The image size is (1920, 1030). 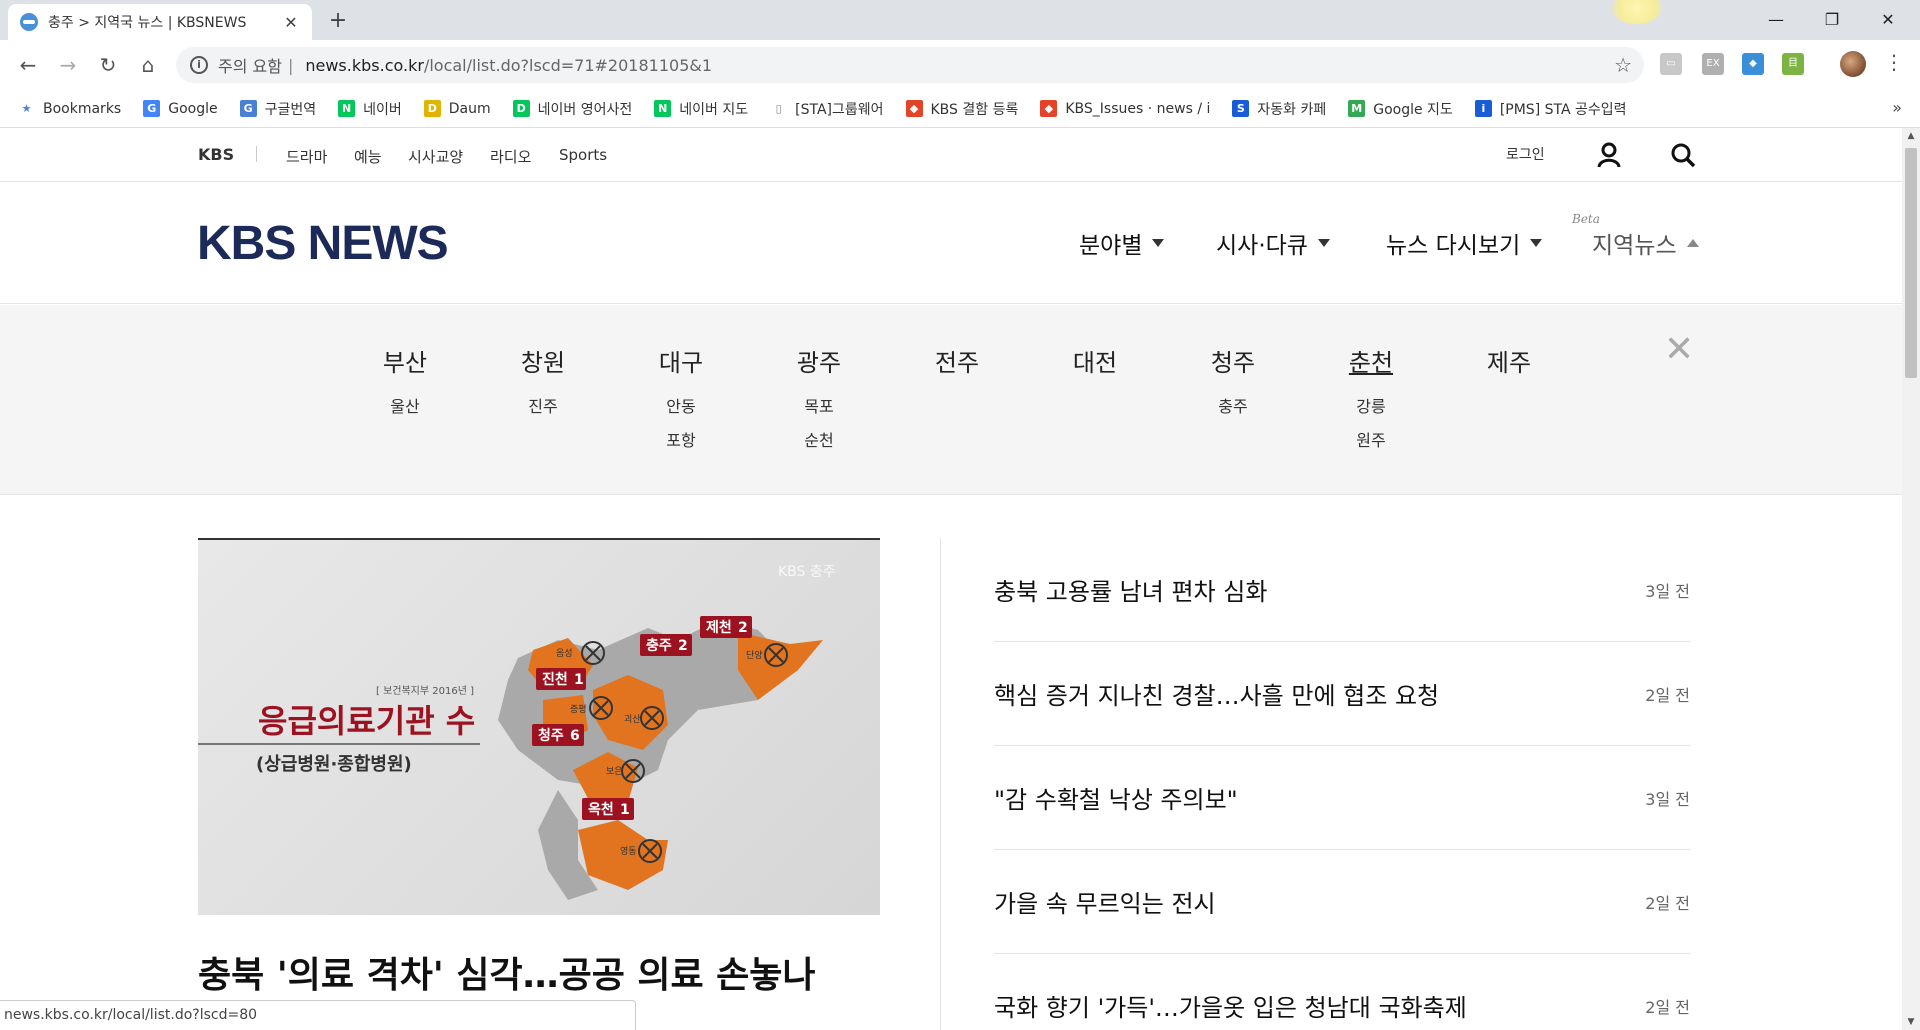 I want to click on bookmark-item: ▯ [STA]그룹웨어, so click(x=827, y=109).